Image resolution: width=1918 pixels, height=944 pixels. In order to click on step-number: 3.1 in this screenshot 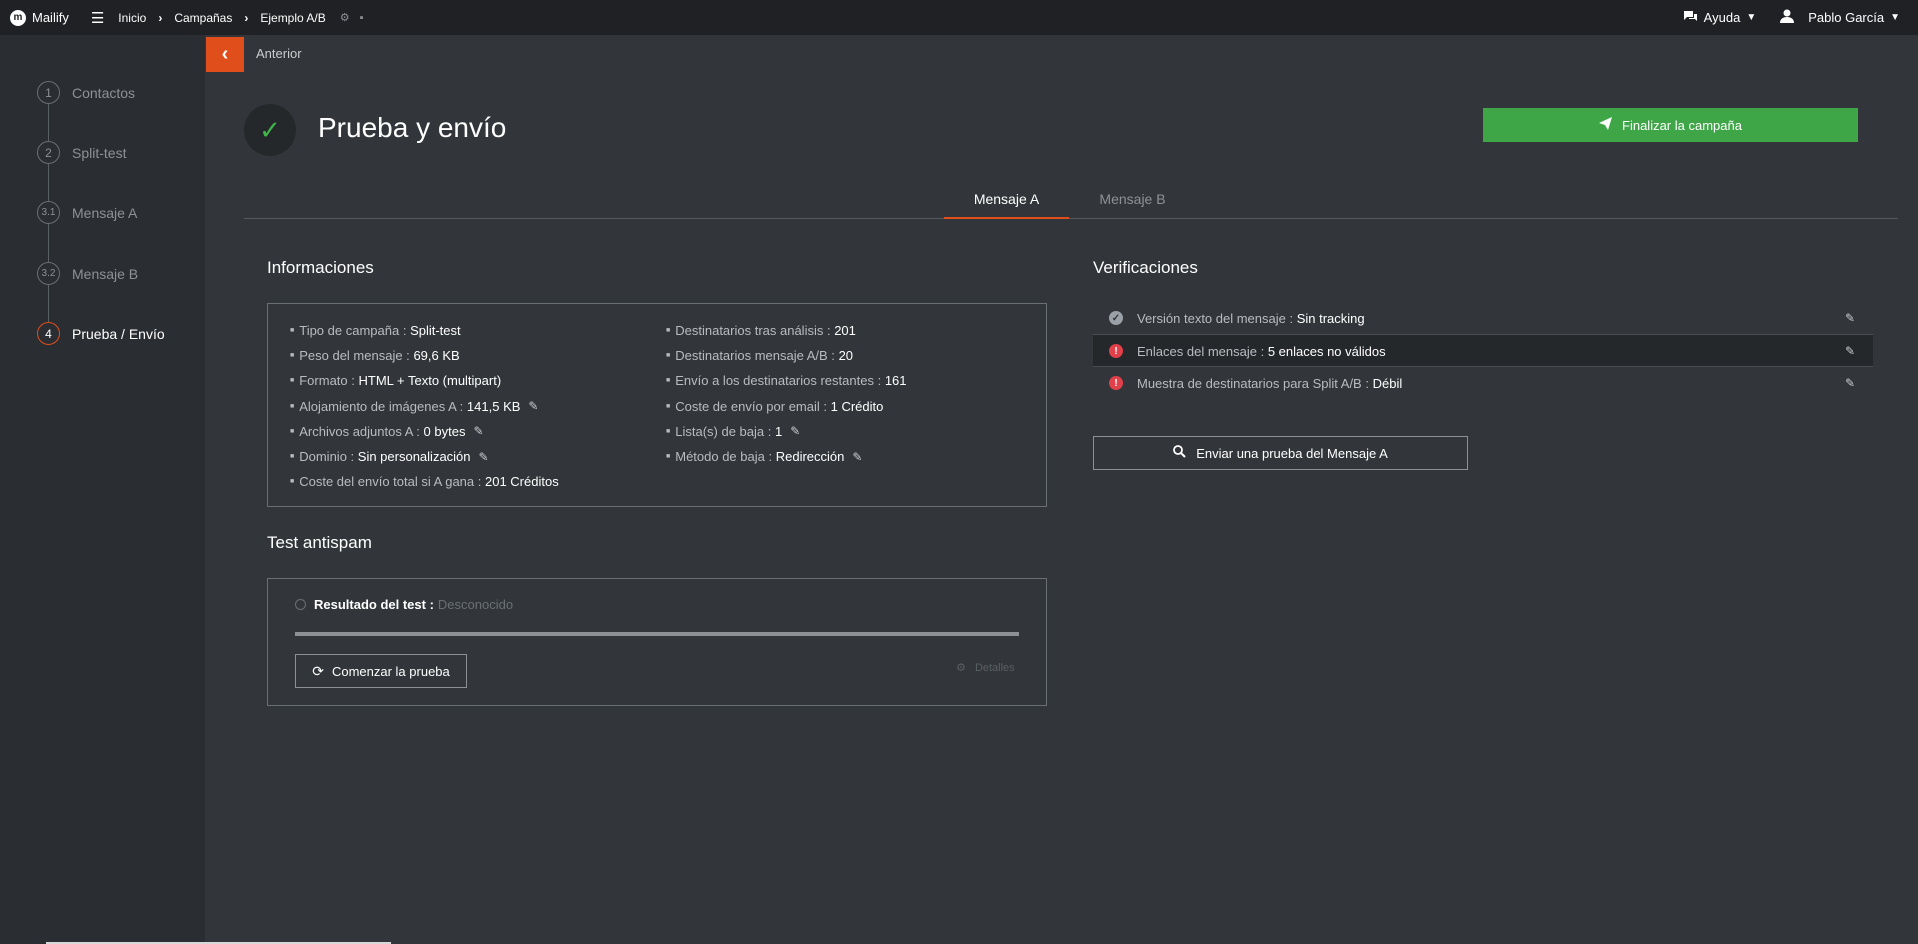, I will do `click(48, 212)`.